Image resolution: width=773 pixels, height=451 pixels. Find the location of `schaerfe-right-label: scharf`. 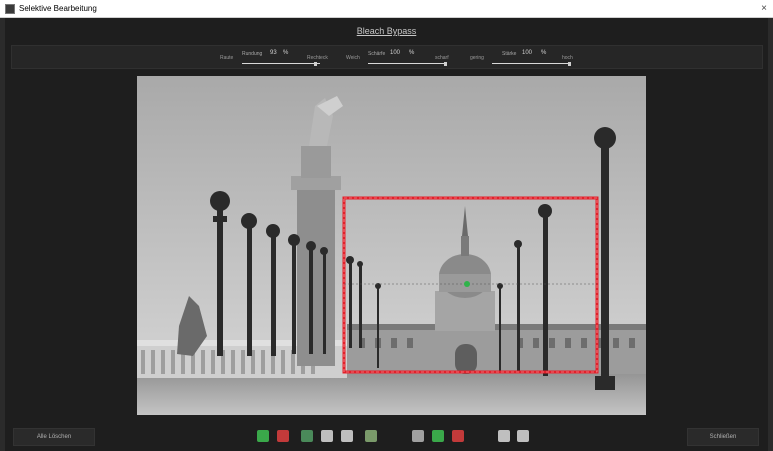

schaerfe-right-label: scharf is located at coordinates (442, 58).